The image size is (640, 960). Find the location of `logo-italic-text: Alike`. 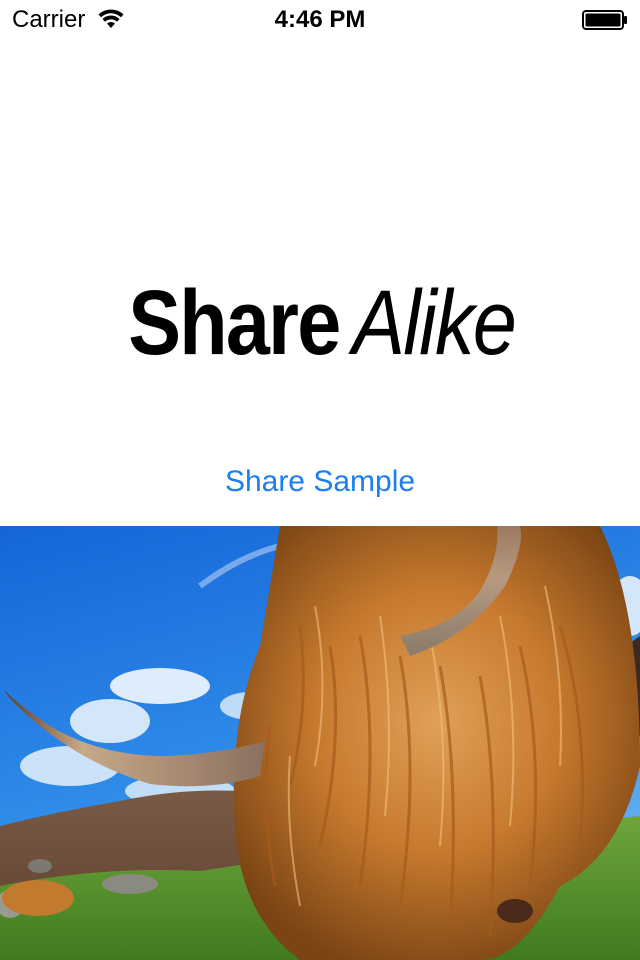

logo-italic-text: Alike is located at coordinates (434, 323).